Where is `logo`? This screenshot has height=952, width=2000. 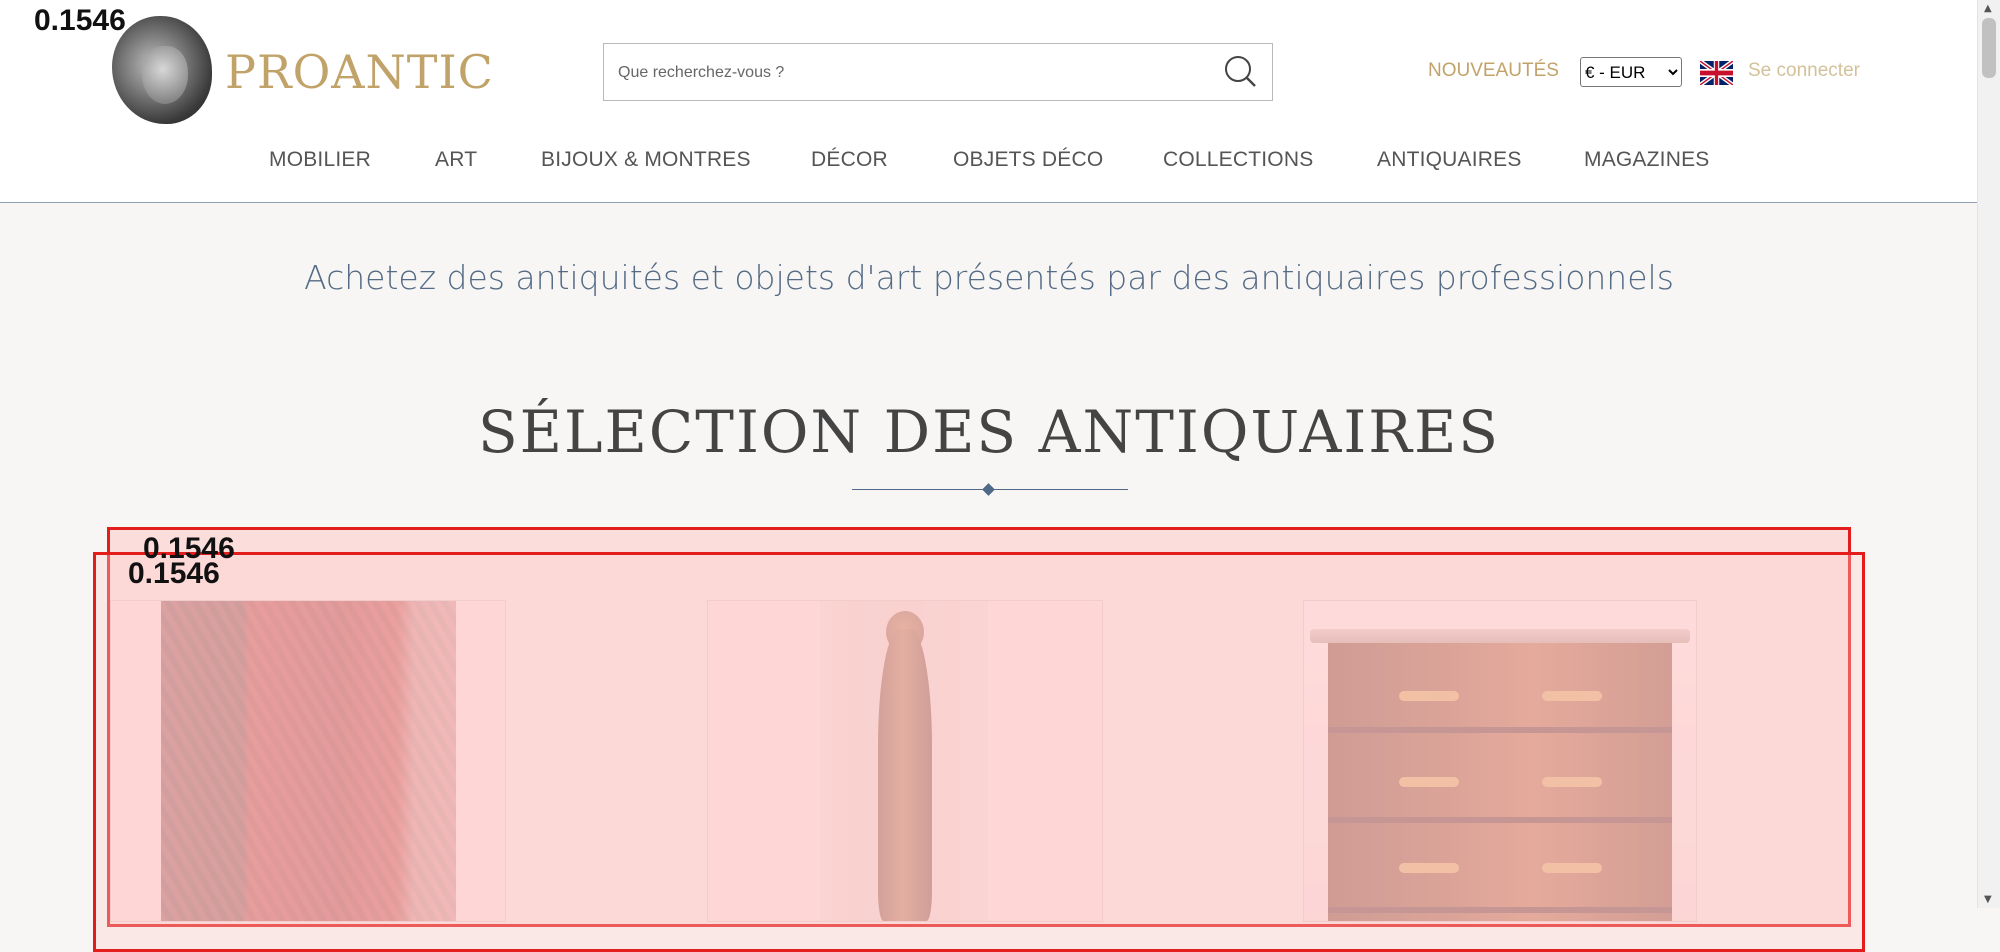 logo is located at coordinates (162, 70).